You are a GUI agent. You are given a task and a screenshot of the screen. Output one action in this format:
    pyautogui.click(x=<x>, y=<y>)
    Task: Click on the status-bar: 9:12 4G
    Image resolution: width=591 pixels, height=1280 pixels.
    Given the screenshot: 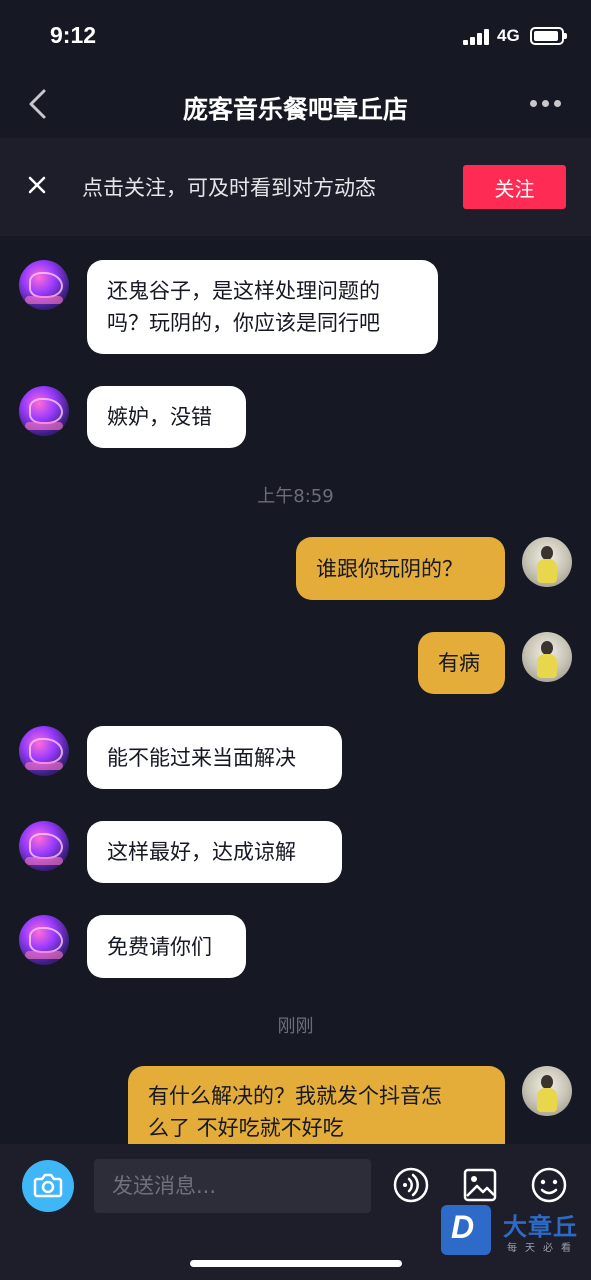 What is the action you would take?
    pyautogui.click(x=295, y=35)
    